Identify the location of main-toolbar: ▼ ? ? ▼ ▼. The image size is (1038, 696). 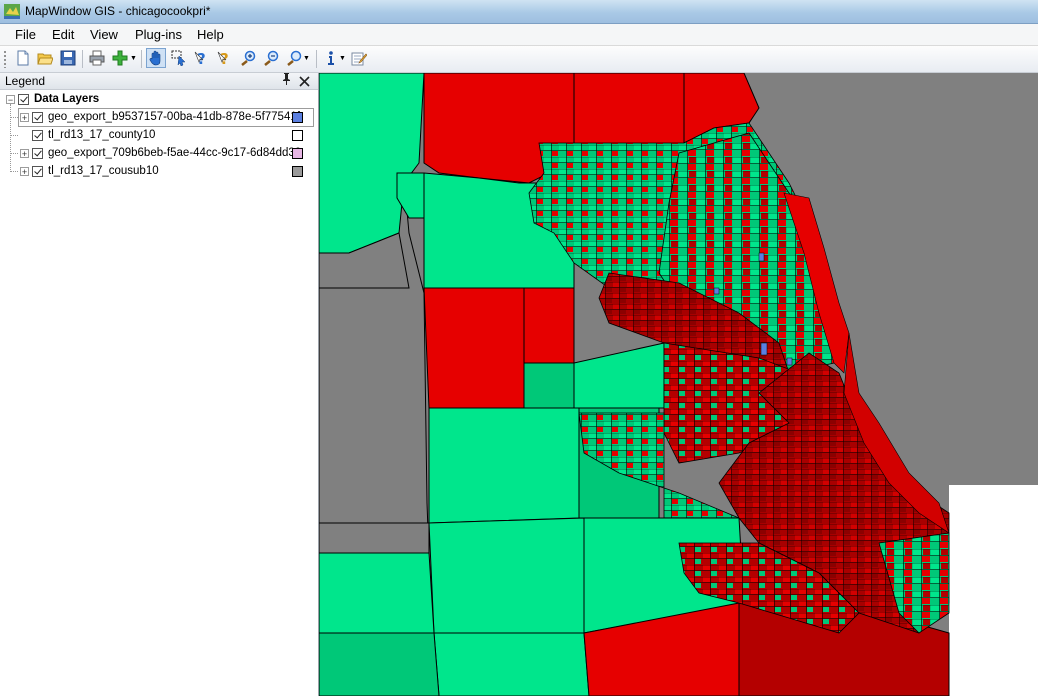
(519, 59).